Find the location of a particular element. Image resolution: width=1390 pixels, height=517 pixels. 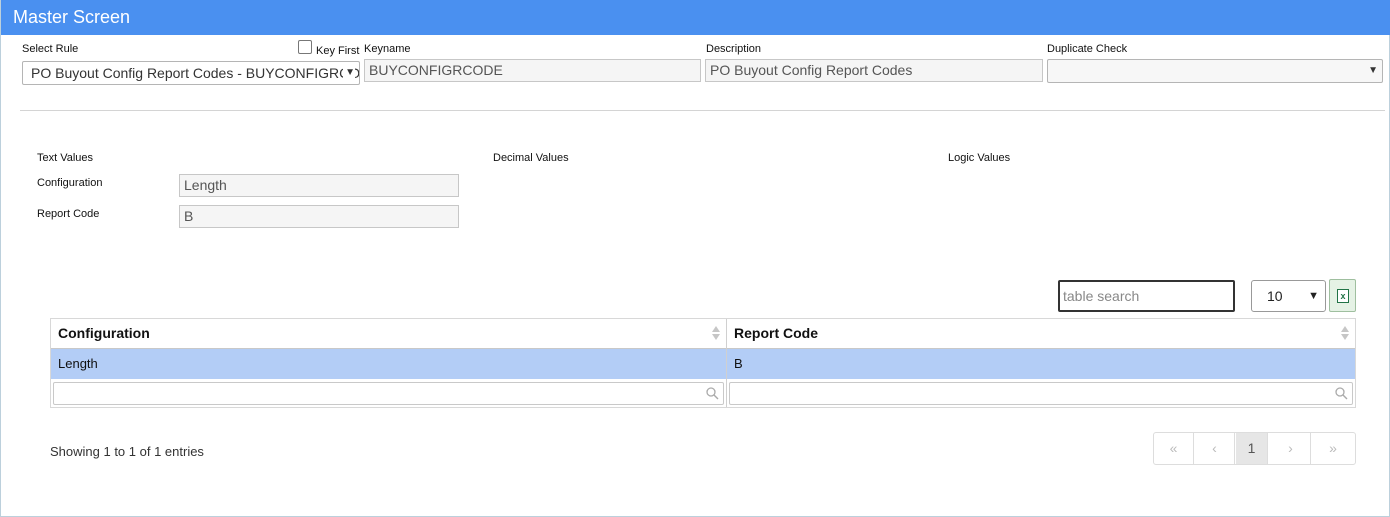

last-page-button: » is located at coordinates (1333, 448).